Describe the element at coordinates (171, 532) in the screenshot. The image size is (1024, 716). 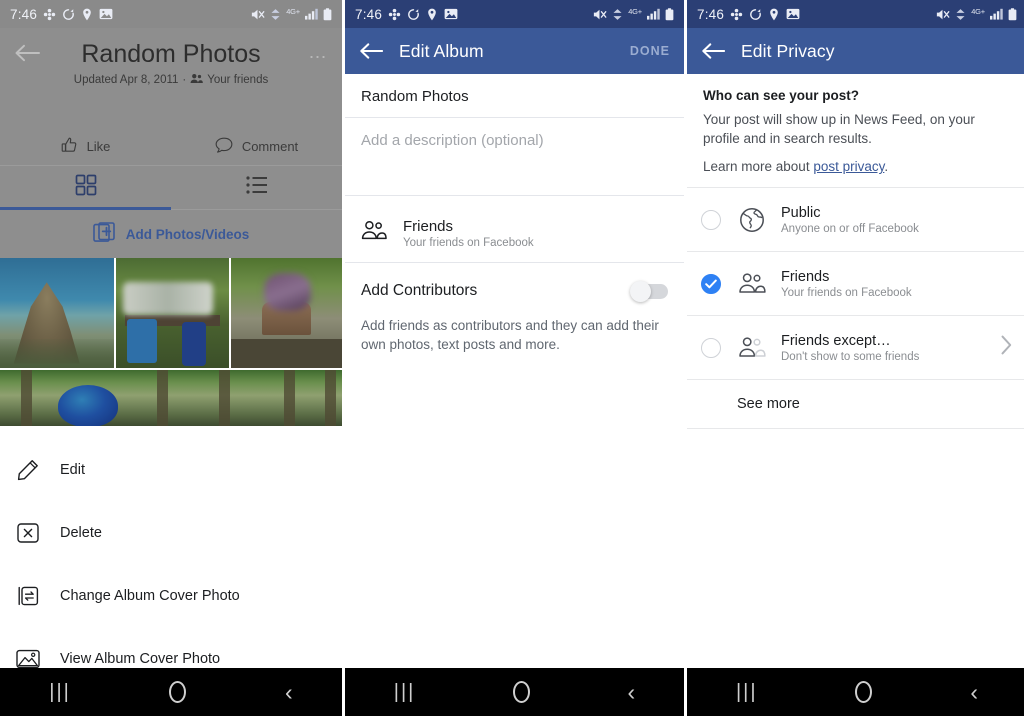
I see `menu-item-delete: Delete` at that location.